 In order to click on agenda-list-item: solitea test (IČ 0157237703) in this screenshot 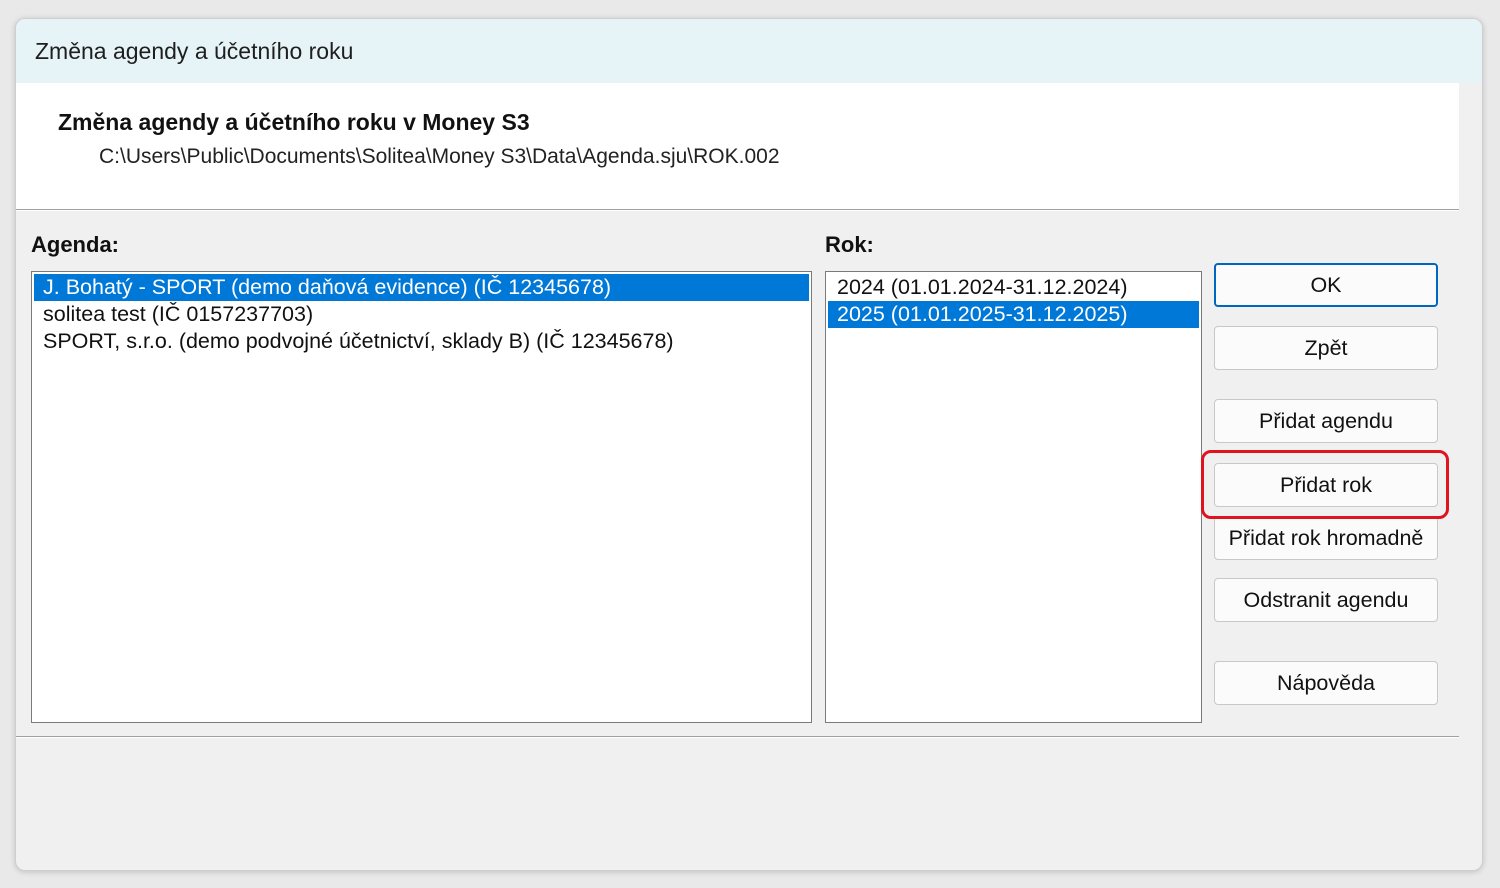, I will do `click(421, 314)`.